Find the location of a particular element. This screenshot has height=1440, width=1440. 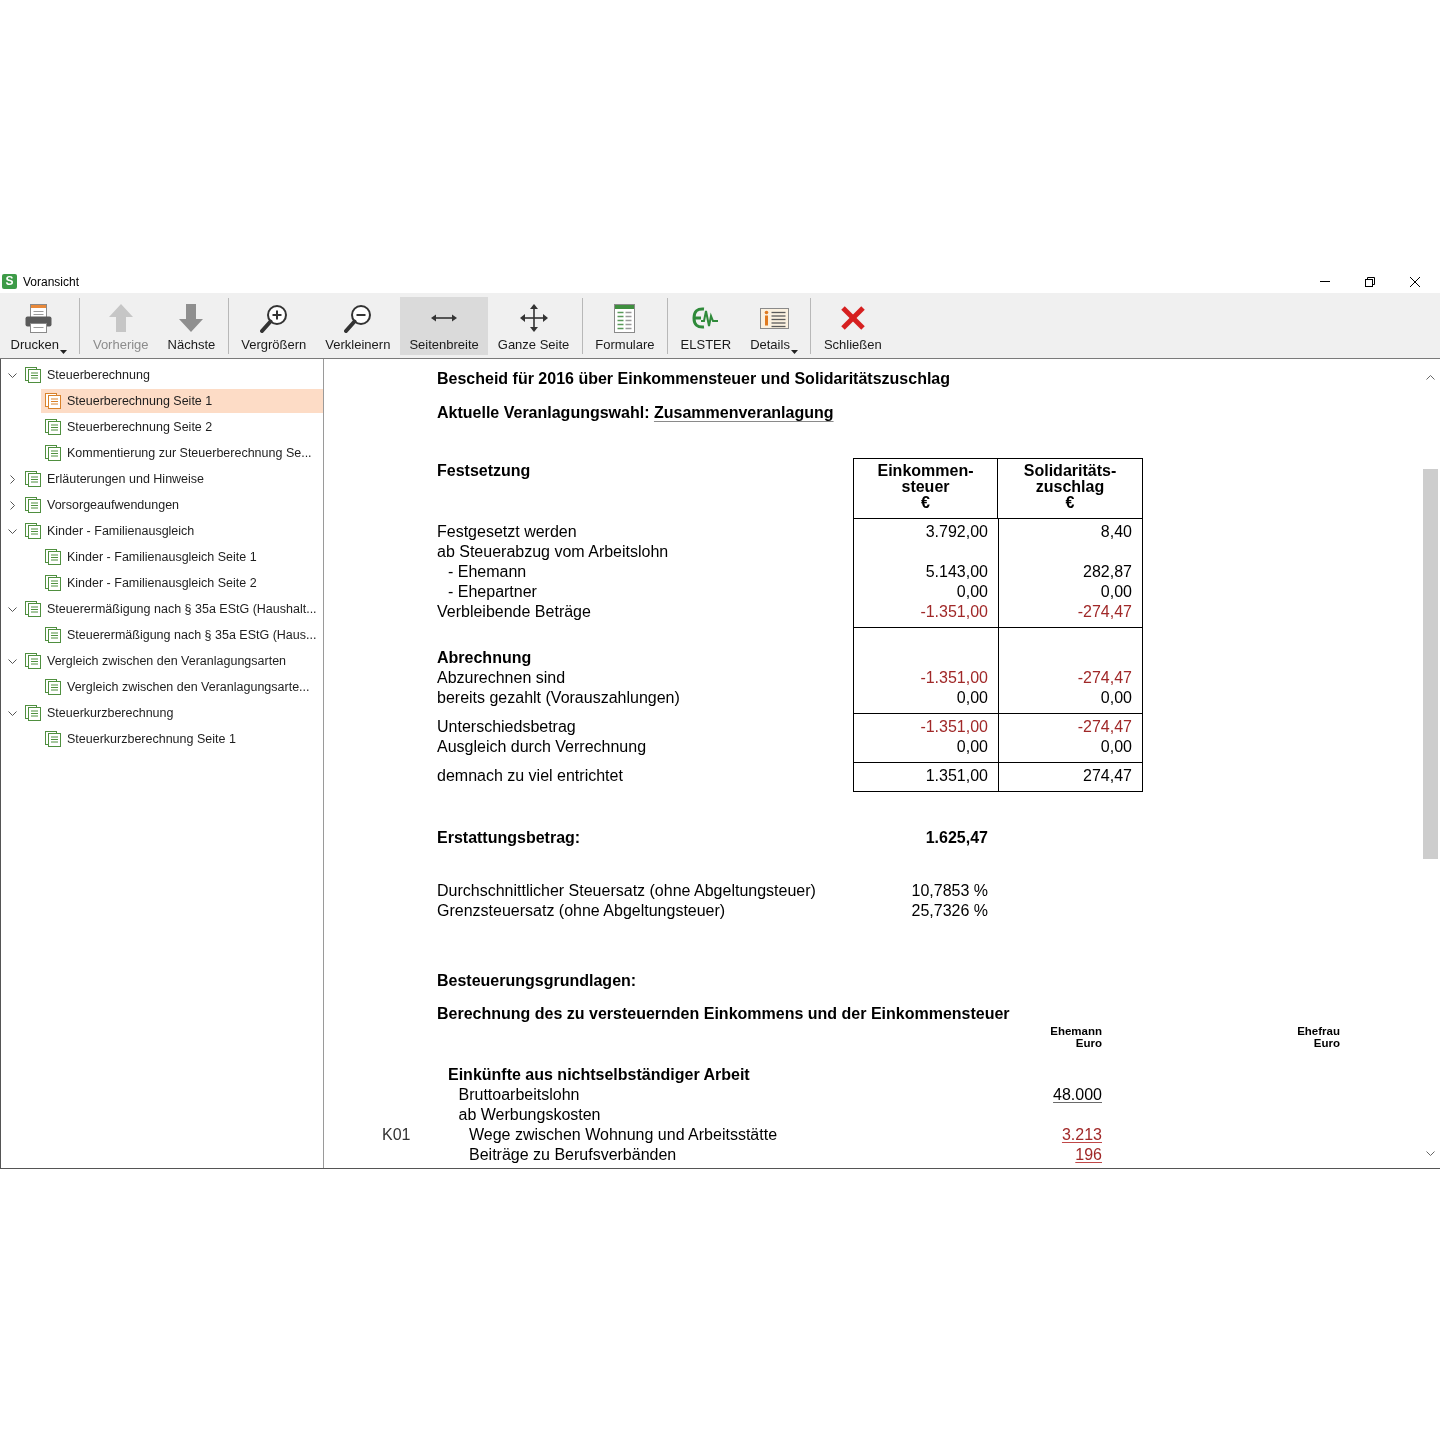

restore-icon is located at coordinates (1369, 281).